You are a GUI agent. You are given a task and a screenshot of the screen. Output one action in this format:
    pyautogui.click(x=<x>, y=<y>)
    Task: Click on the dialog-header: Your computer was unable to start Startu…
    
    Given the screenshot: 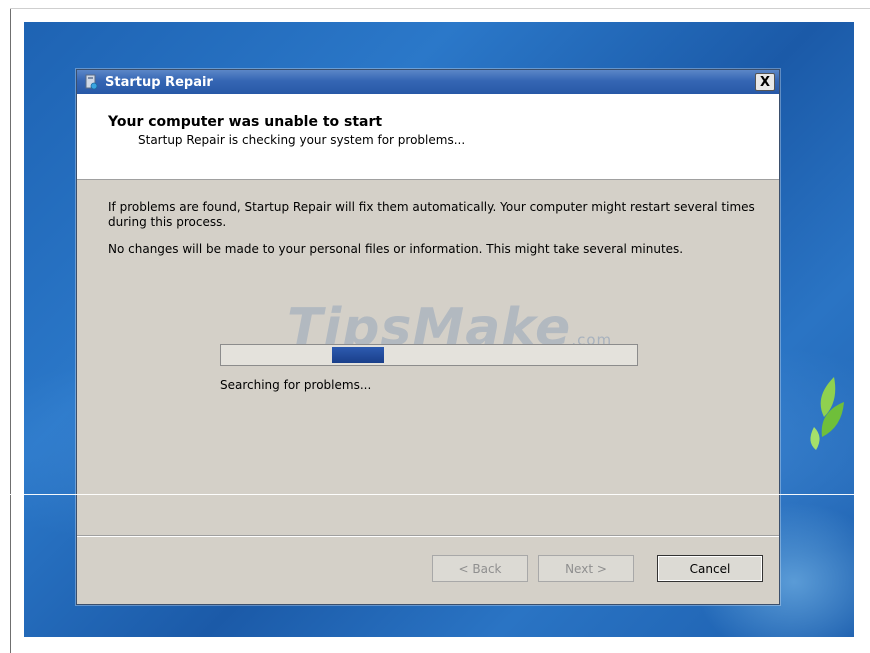 What is the action you would take?
    pyautogui.click(x=428, y=137)
    